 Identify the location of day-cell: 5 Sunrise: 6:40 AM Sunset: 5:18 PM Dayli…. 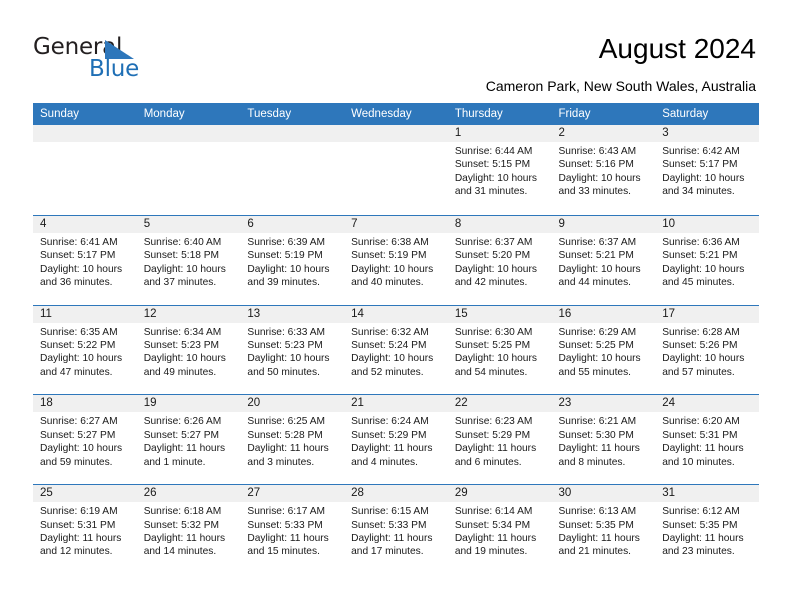
(188, 260).